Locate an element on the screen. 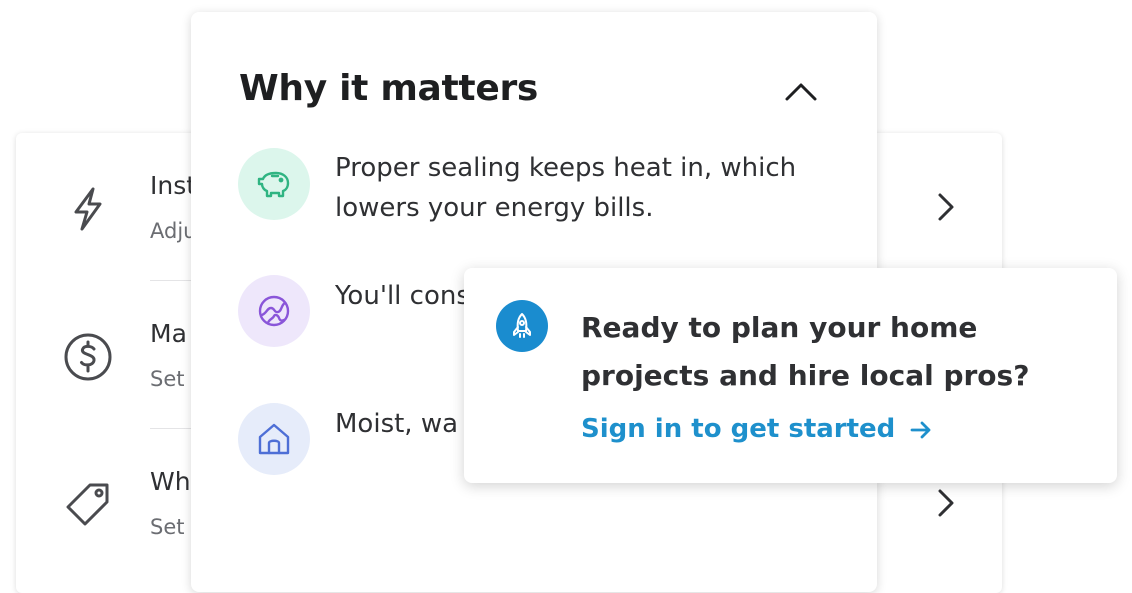 This screenshot has width=1132, height=593. lightning-icon is located at coordinates (88, 209).